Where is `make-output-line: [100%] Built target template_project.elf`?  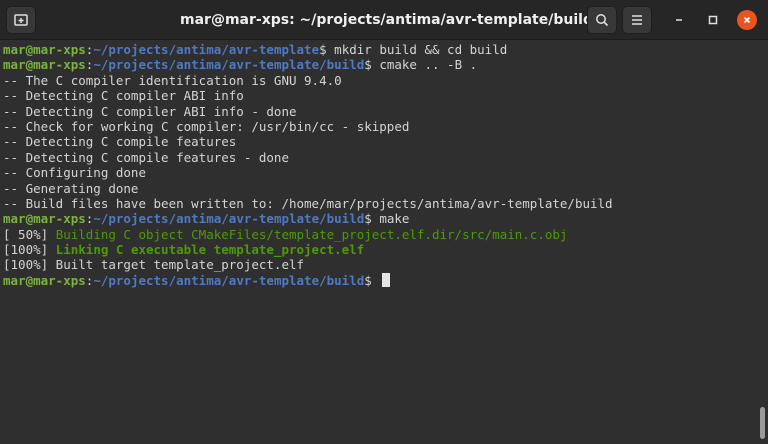
make-output-line: [100%] Built target template_project.elf is located at coordinates (154, 265).